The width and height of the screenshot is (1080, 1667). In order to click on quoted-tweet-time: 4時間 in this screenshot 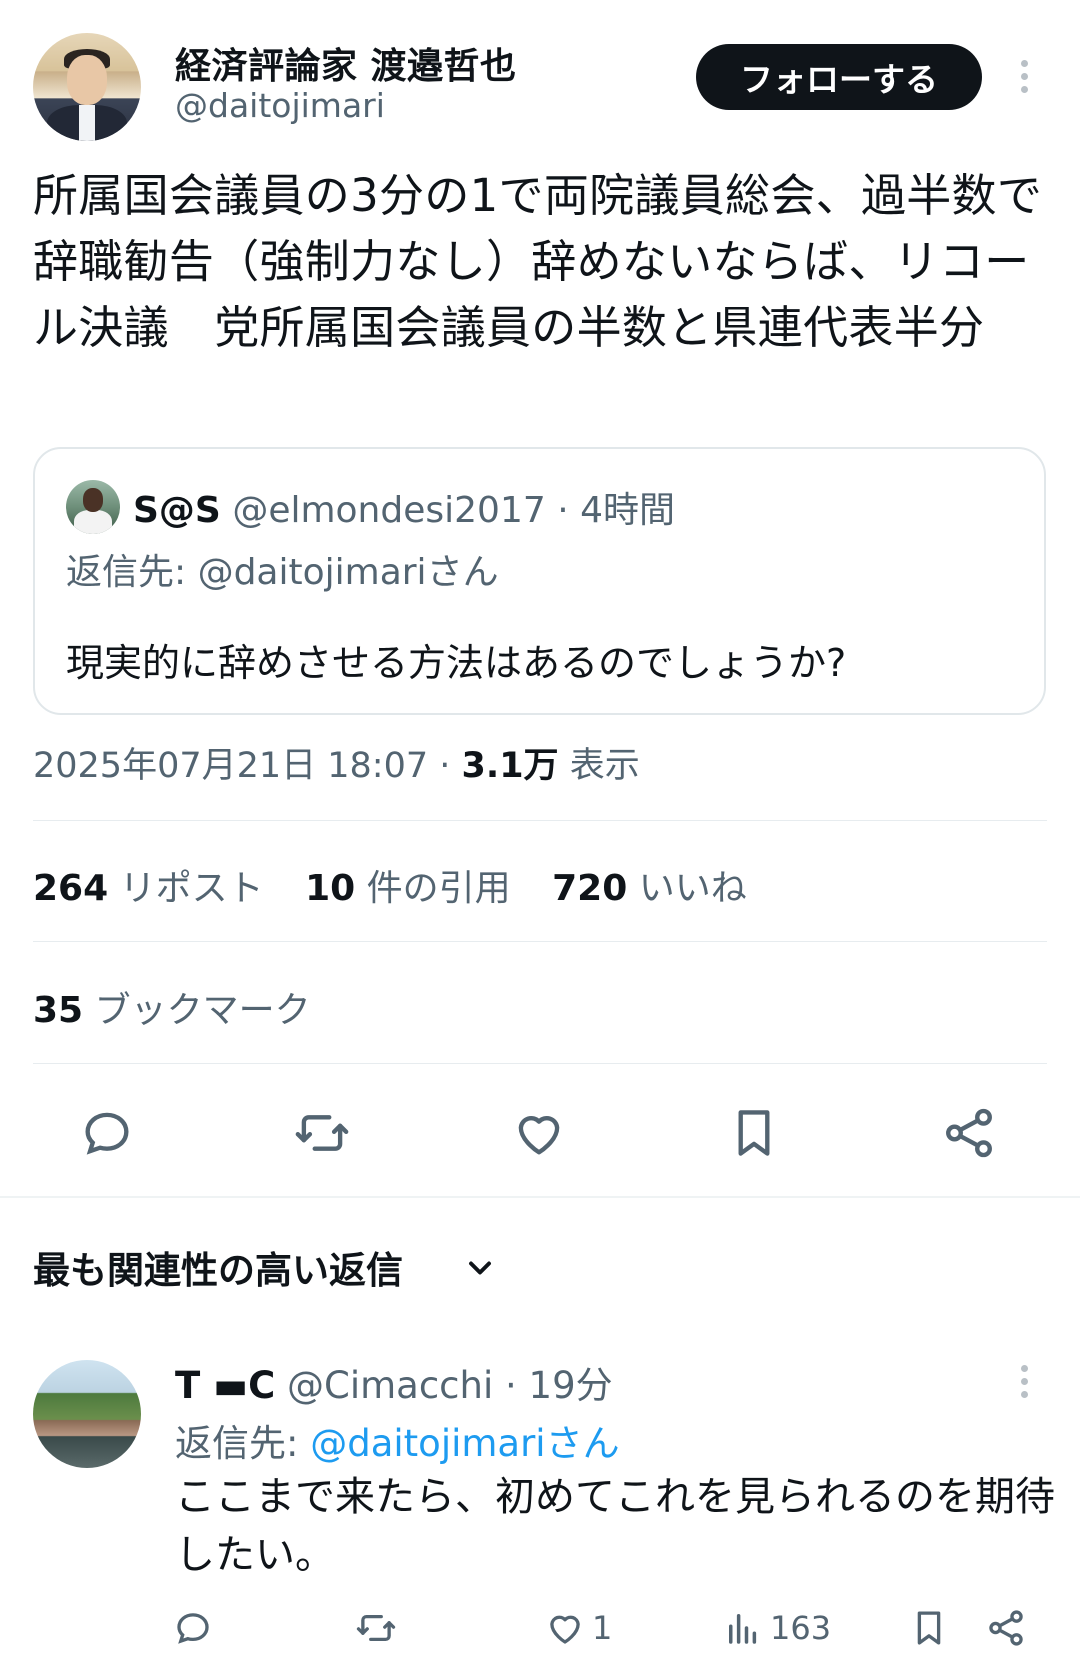, I will do `click(628, 510)`.